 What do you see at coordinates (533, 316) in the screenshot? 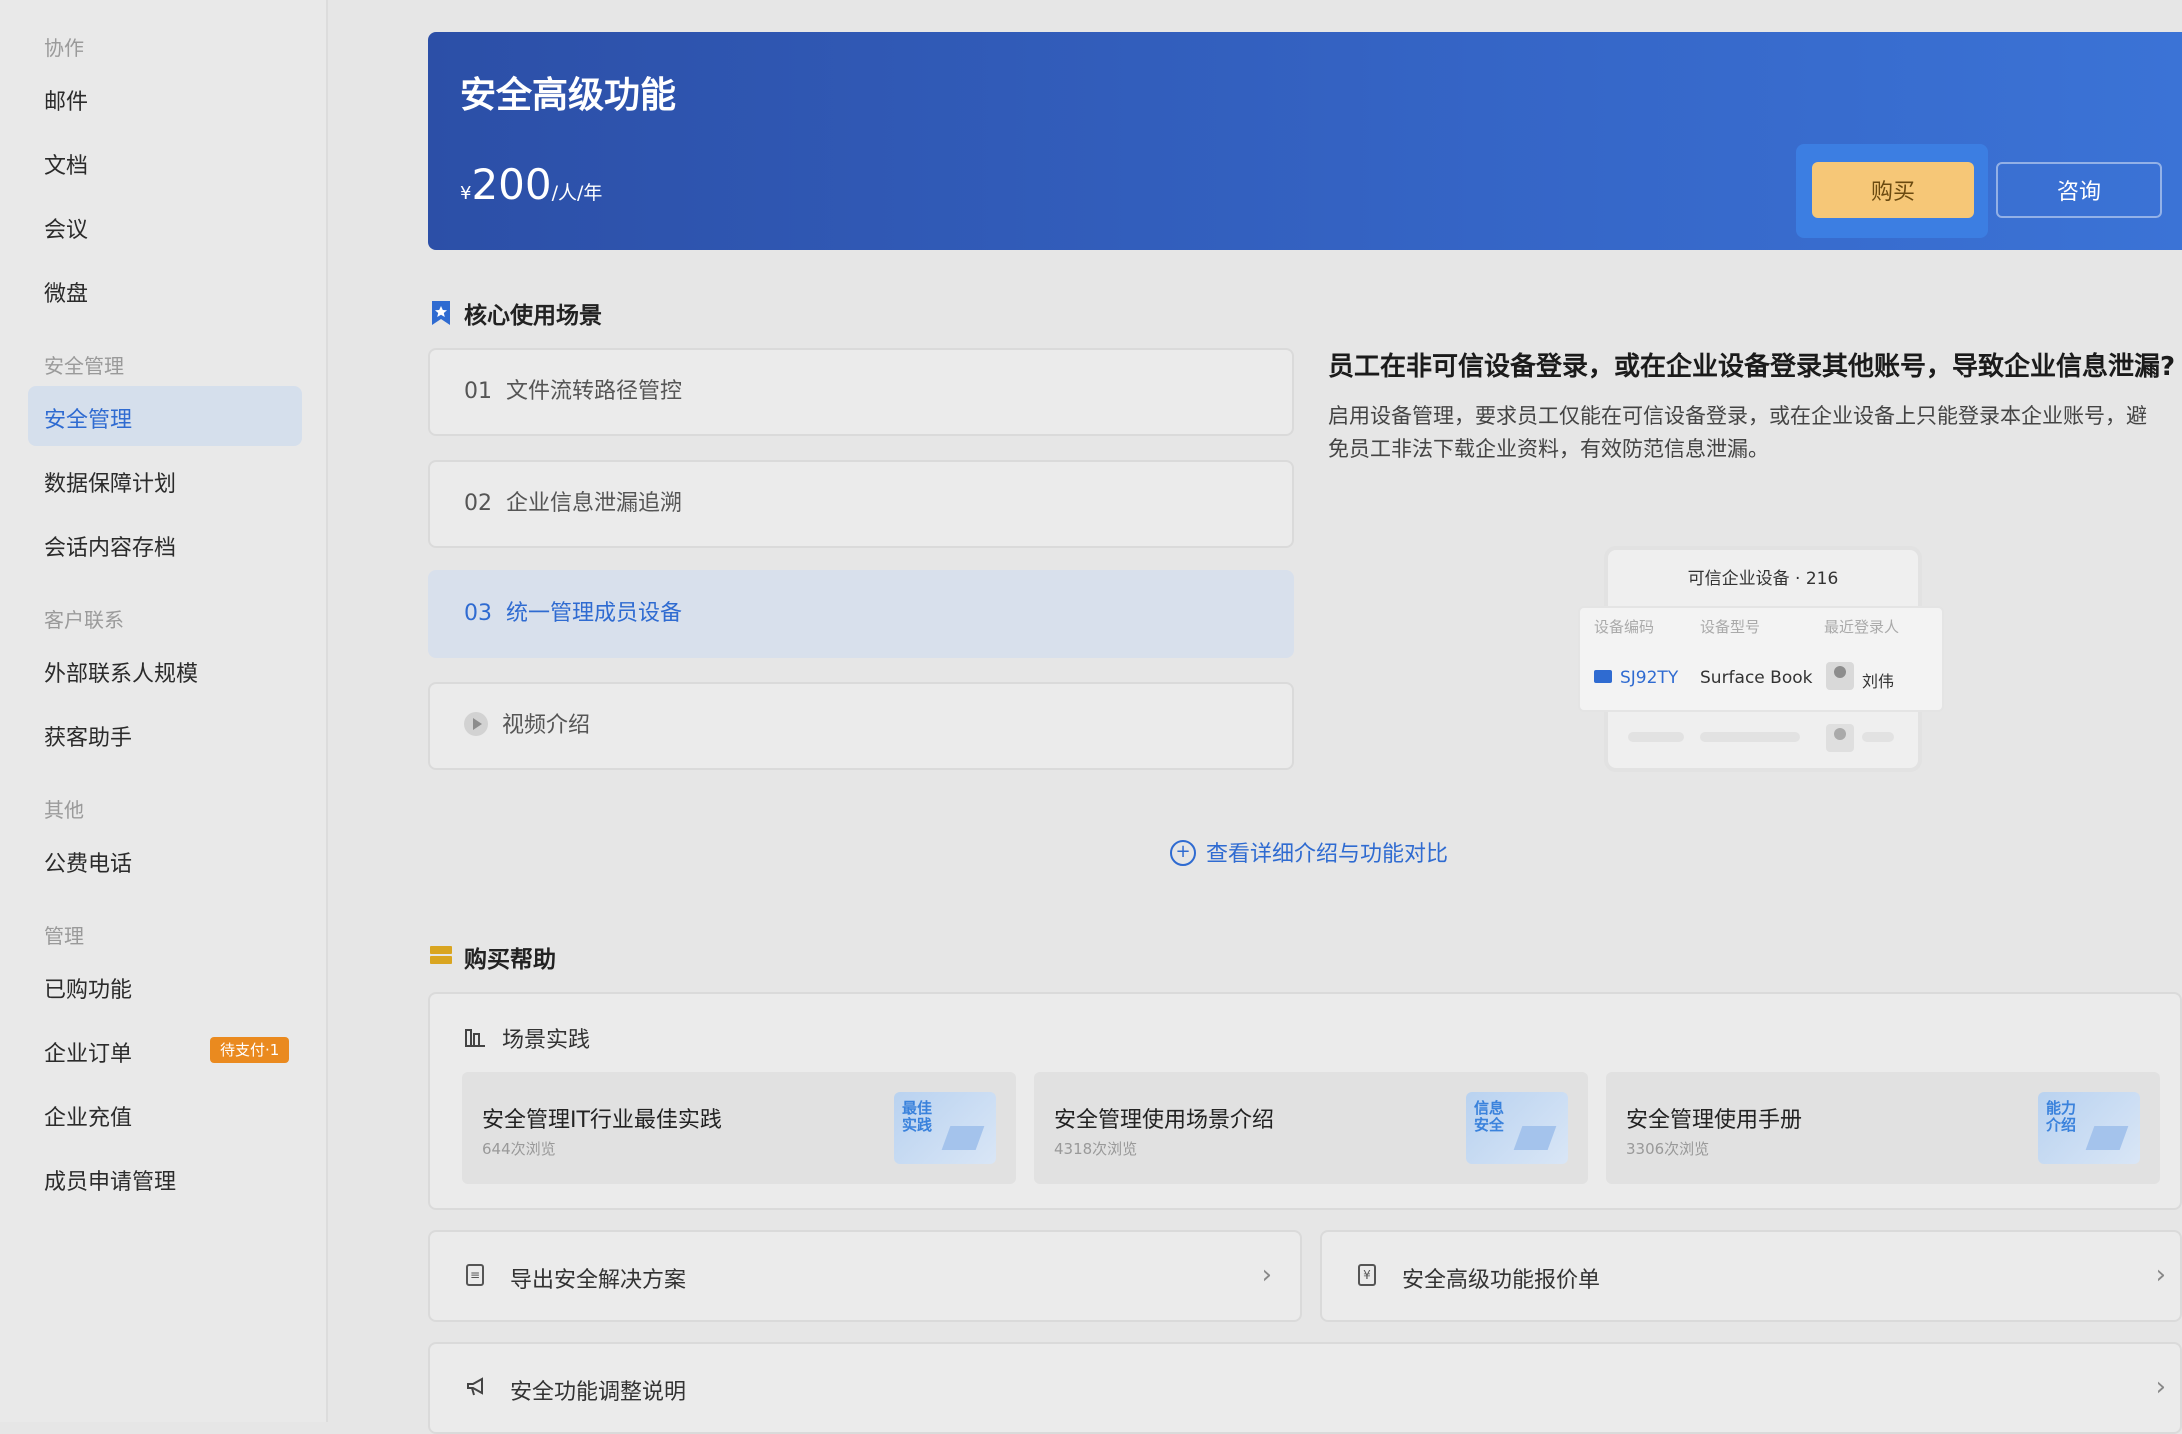
I see `core-scenarios-title: 核心使用场景` at bounding box center [533, 316].